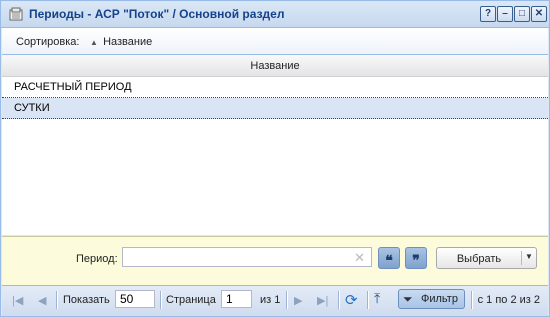 The height and width of the screenshot is (317, 550). Describe the element at coordinates (529, 256) in the screenshot. I see `chevron-down-icon: ▼` at that location.